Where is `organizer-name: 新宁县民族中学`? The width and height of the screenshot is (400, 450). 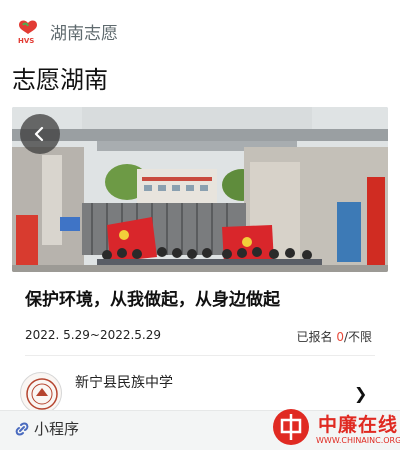
organizer-name: 新宁县民族中学 is located at coordinates (124, 382).